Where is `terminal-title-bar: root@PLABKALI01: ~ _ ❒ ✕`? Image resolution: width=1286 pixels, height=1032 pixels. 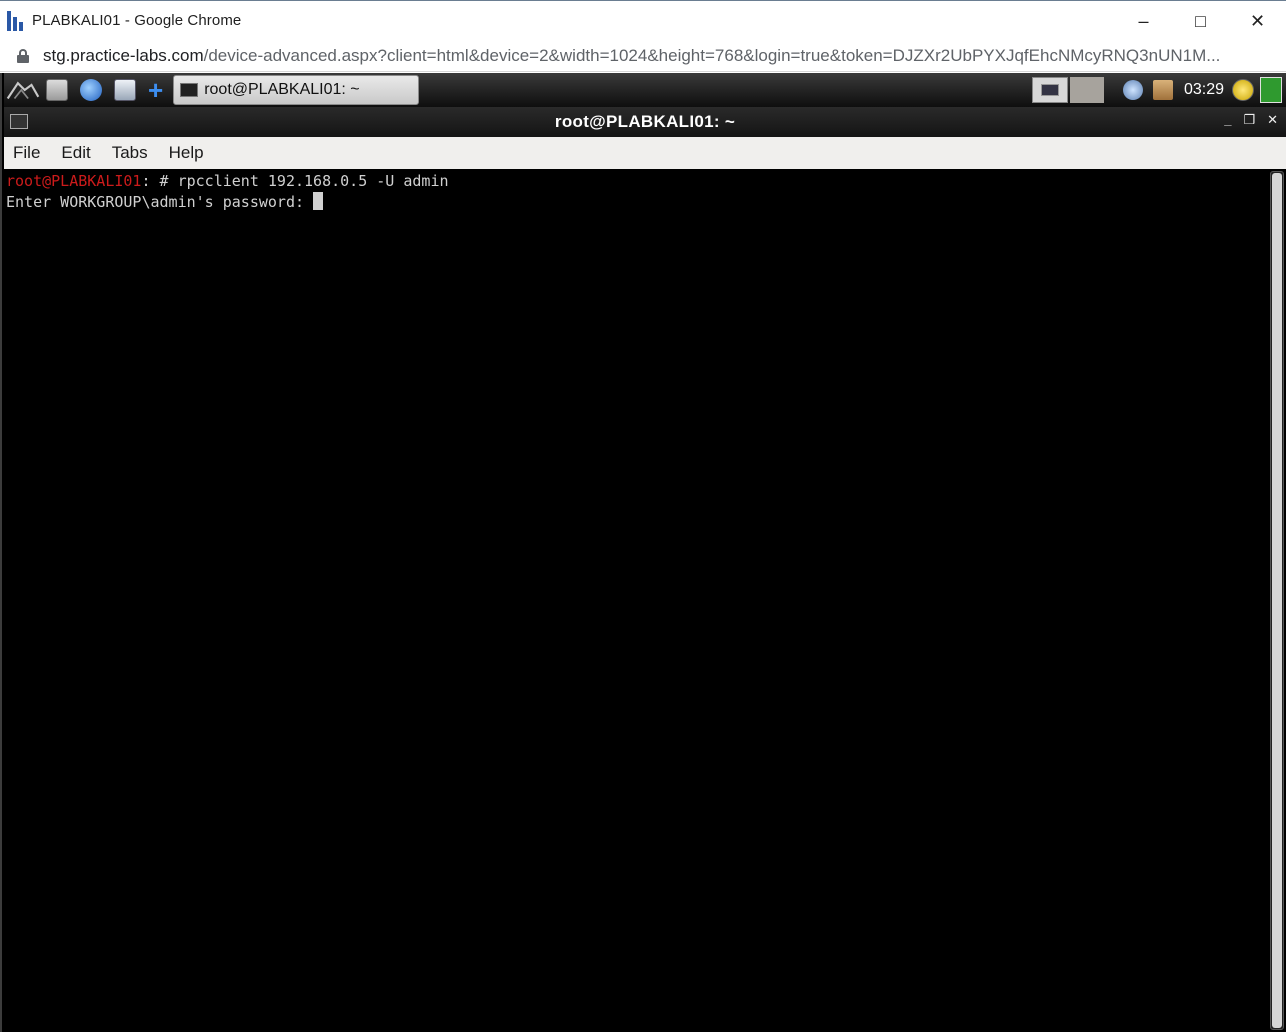
terminal-title-bar: root@PLABKALI01: ~ _ ❒ ✕ is located at coordinates (645, 122).